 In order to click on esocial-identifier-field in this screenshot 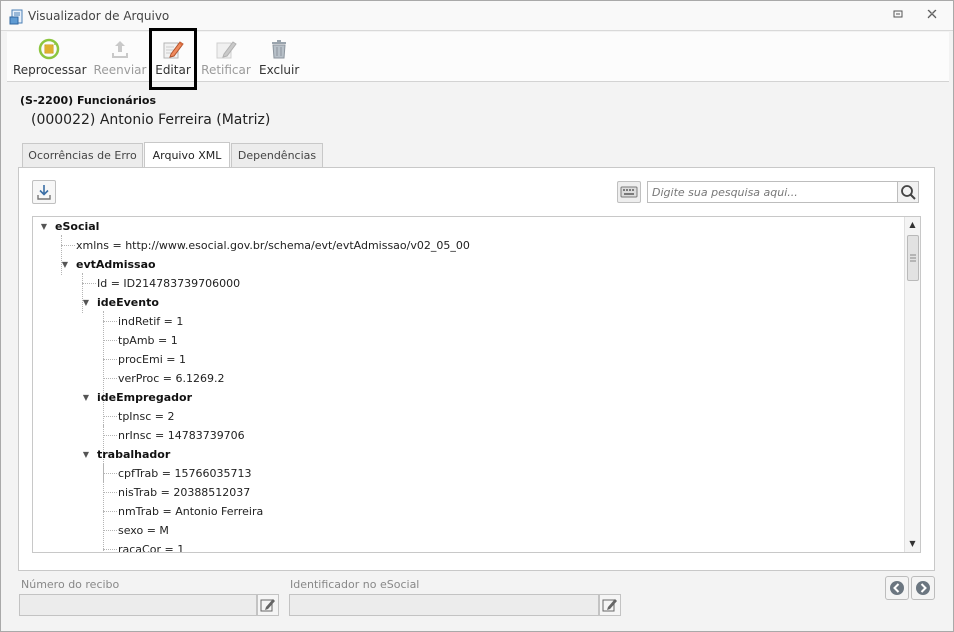, I will do `click(444, 605)`.